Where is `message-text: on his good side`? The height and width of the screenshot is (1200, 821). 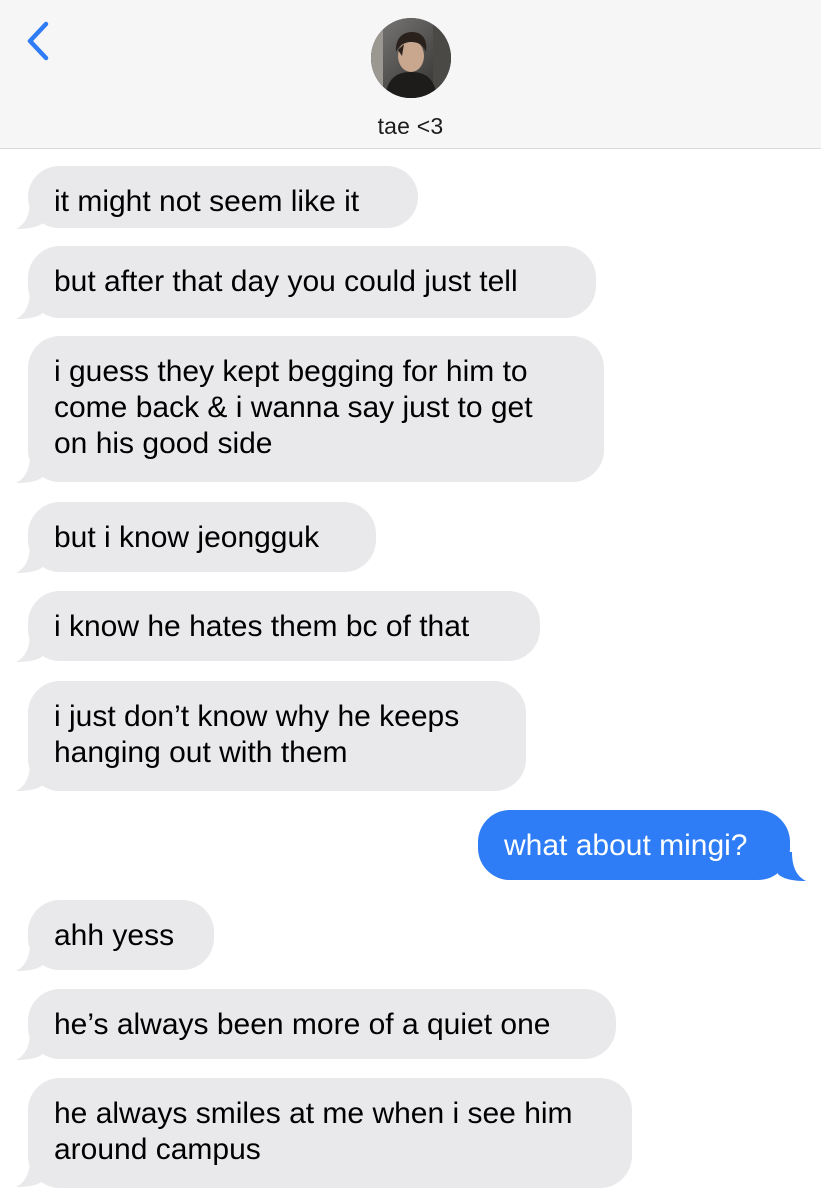 message-text: on his good side is located at coordinates (163, 443).